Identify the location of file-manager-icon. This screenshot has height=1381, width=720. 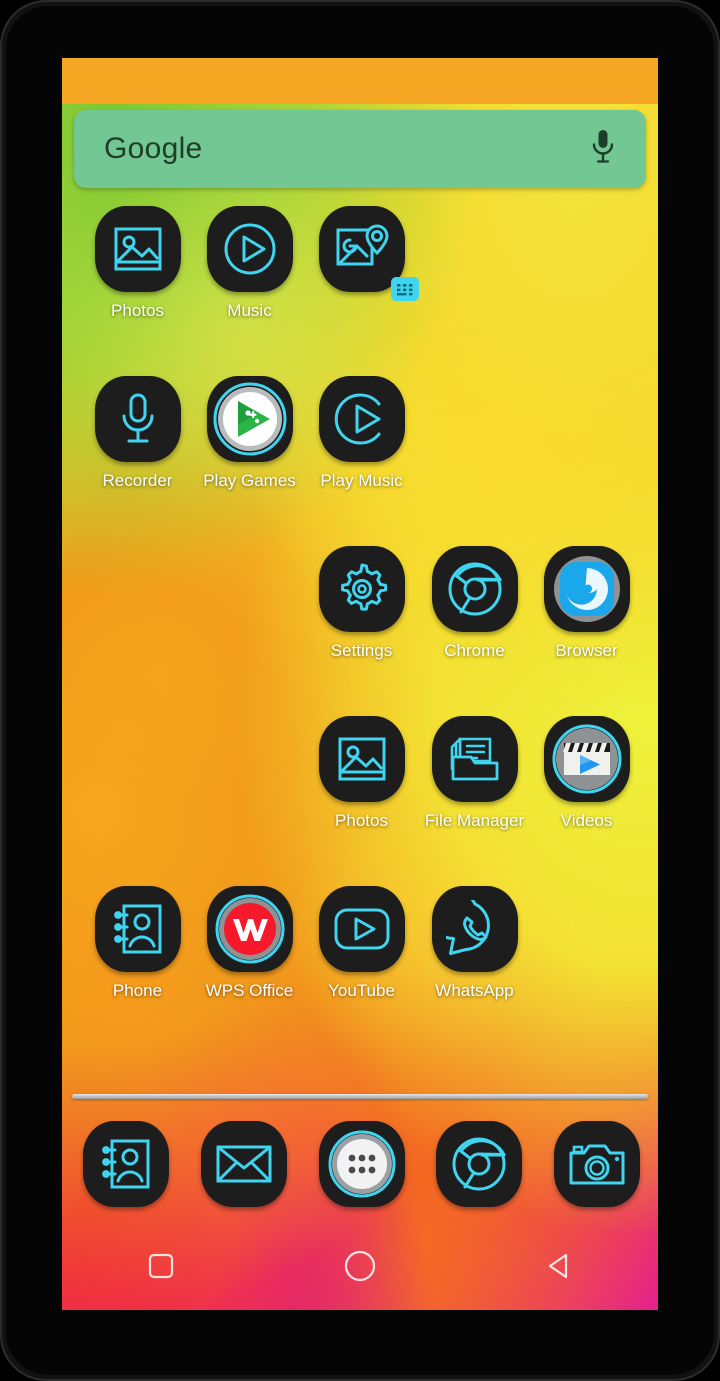
(474, 759).